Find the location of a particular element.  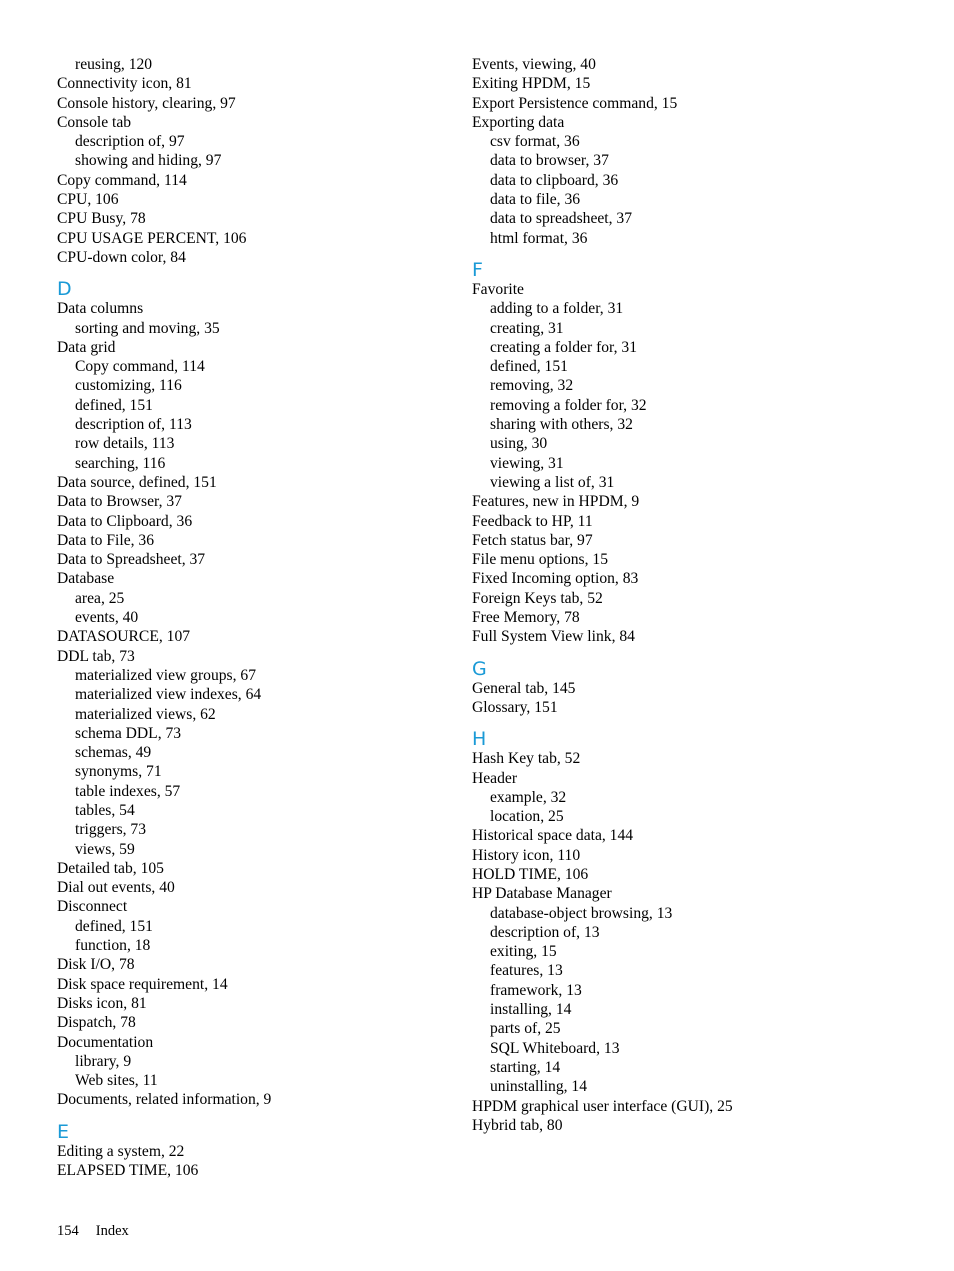

index-subentry: data to browser, 37 is located at coordinates (549, 161).